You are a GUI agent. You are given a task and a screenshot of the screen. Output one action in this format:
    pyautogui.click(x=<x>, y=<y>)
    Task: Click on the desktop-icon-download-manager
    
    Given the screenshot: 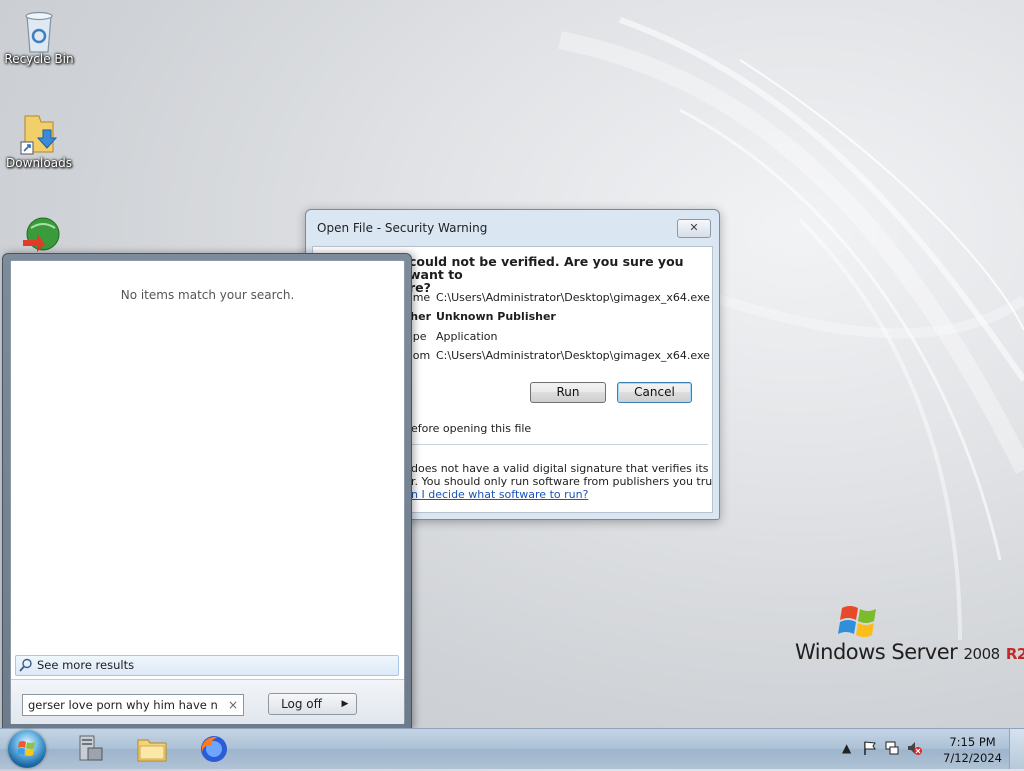 What is the action you would take?
    pyautogui.click(x=39, y=234)
    